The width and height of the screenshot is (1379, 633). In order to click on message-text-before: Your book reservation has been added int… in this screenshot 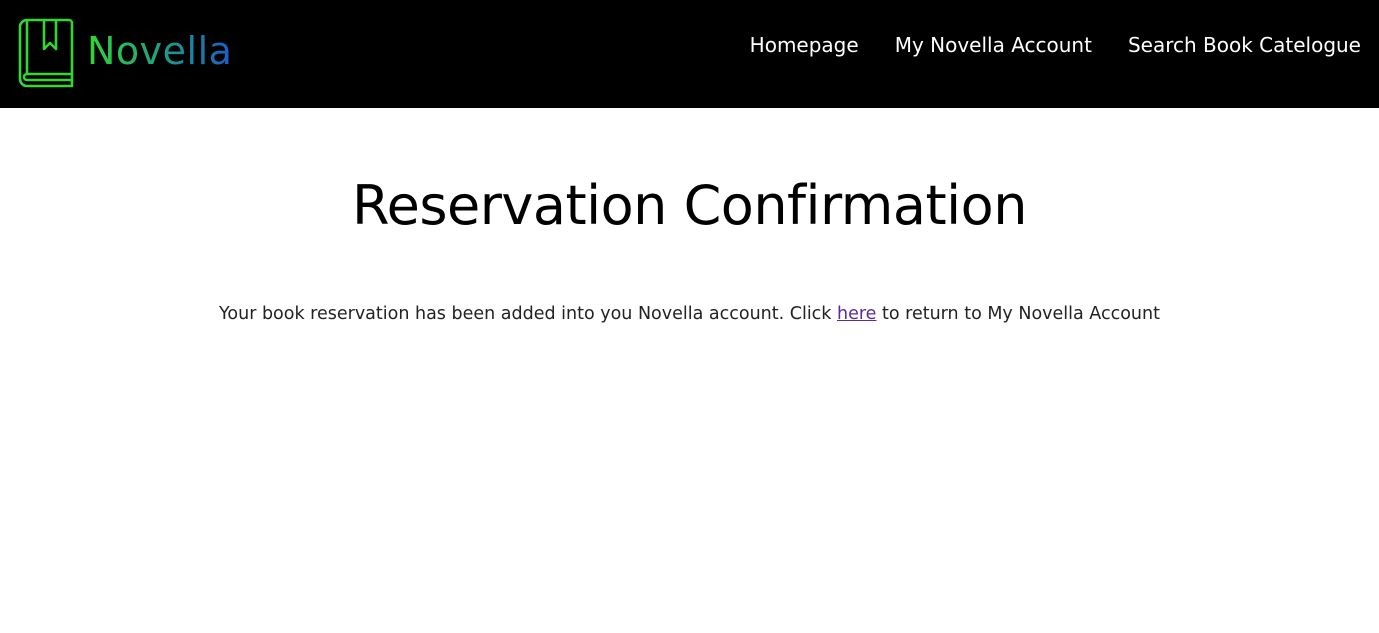, I will do `click(528, 313)`.